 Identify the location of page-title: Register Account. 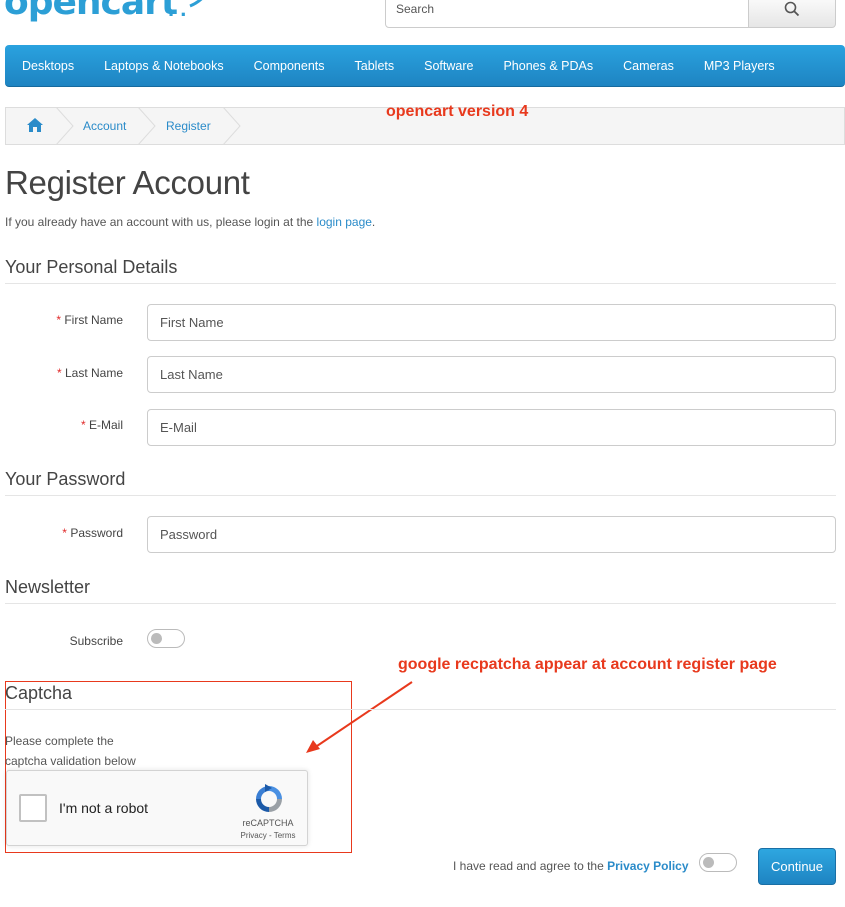
(127, 182).